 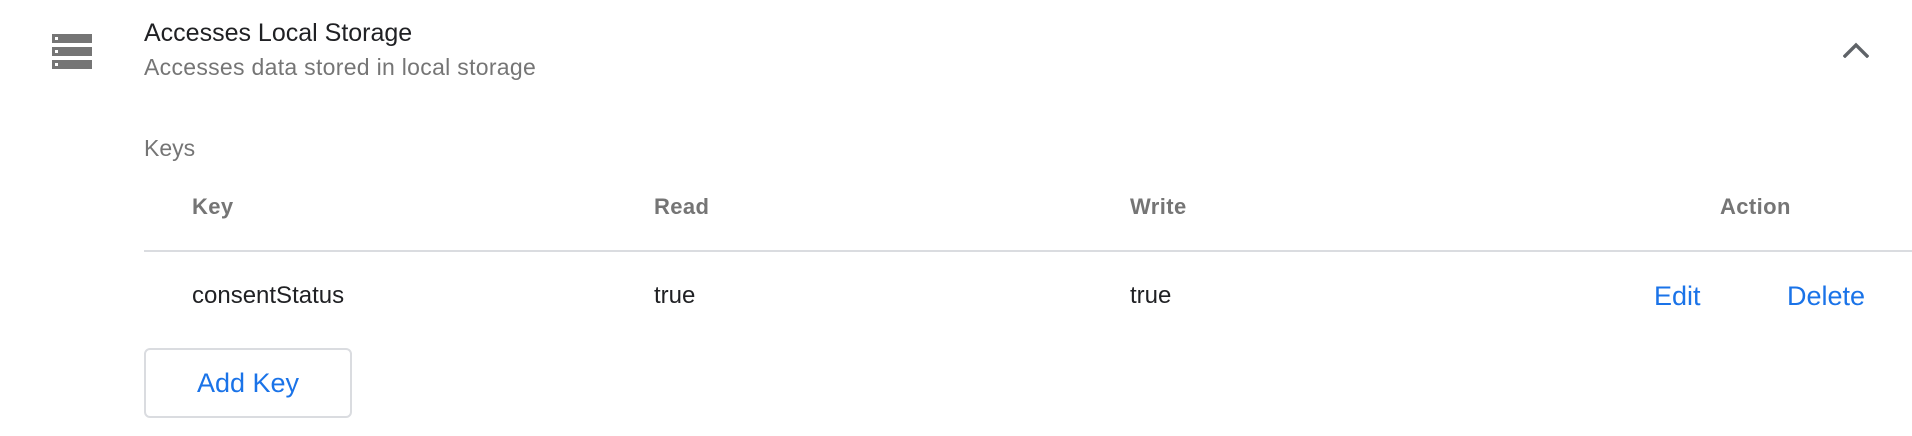 I want to click on delete-button: Delete, so click(x=1826, y=296).